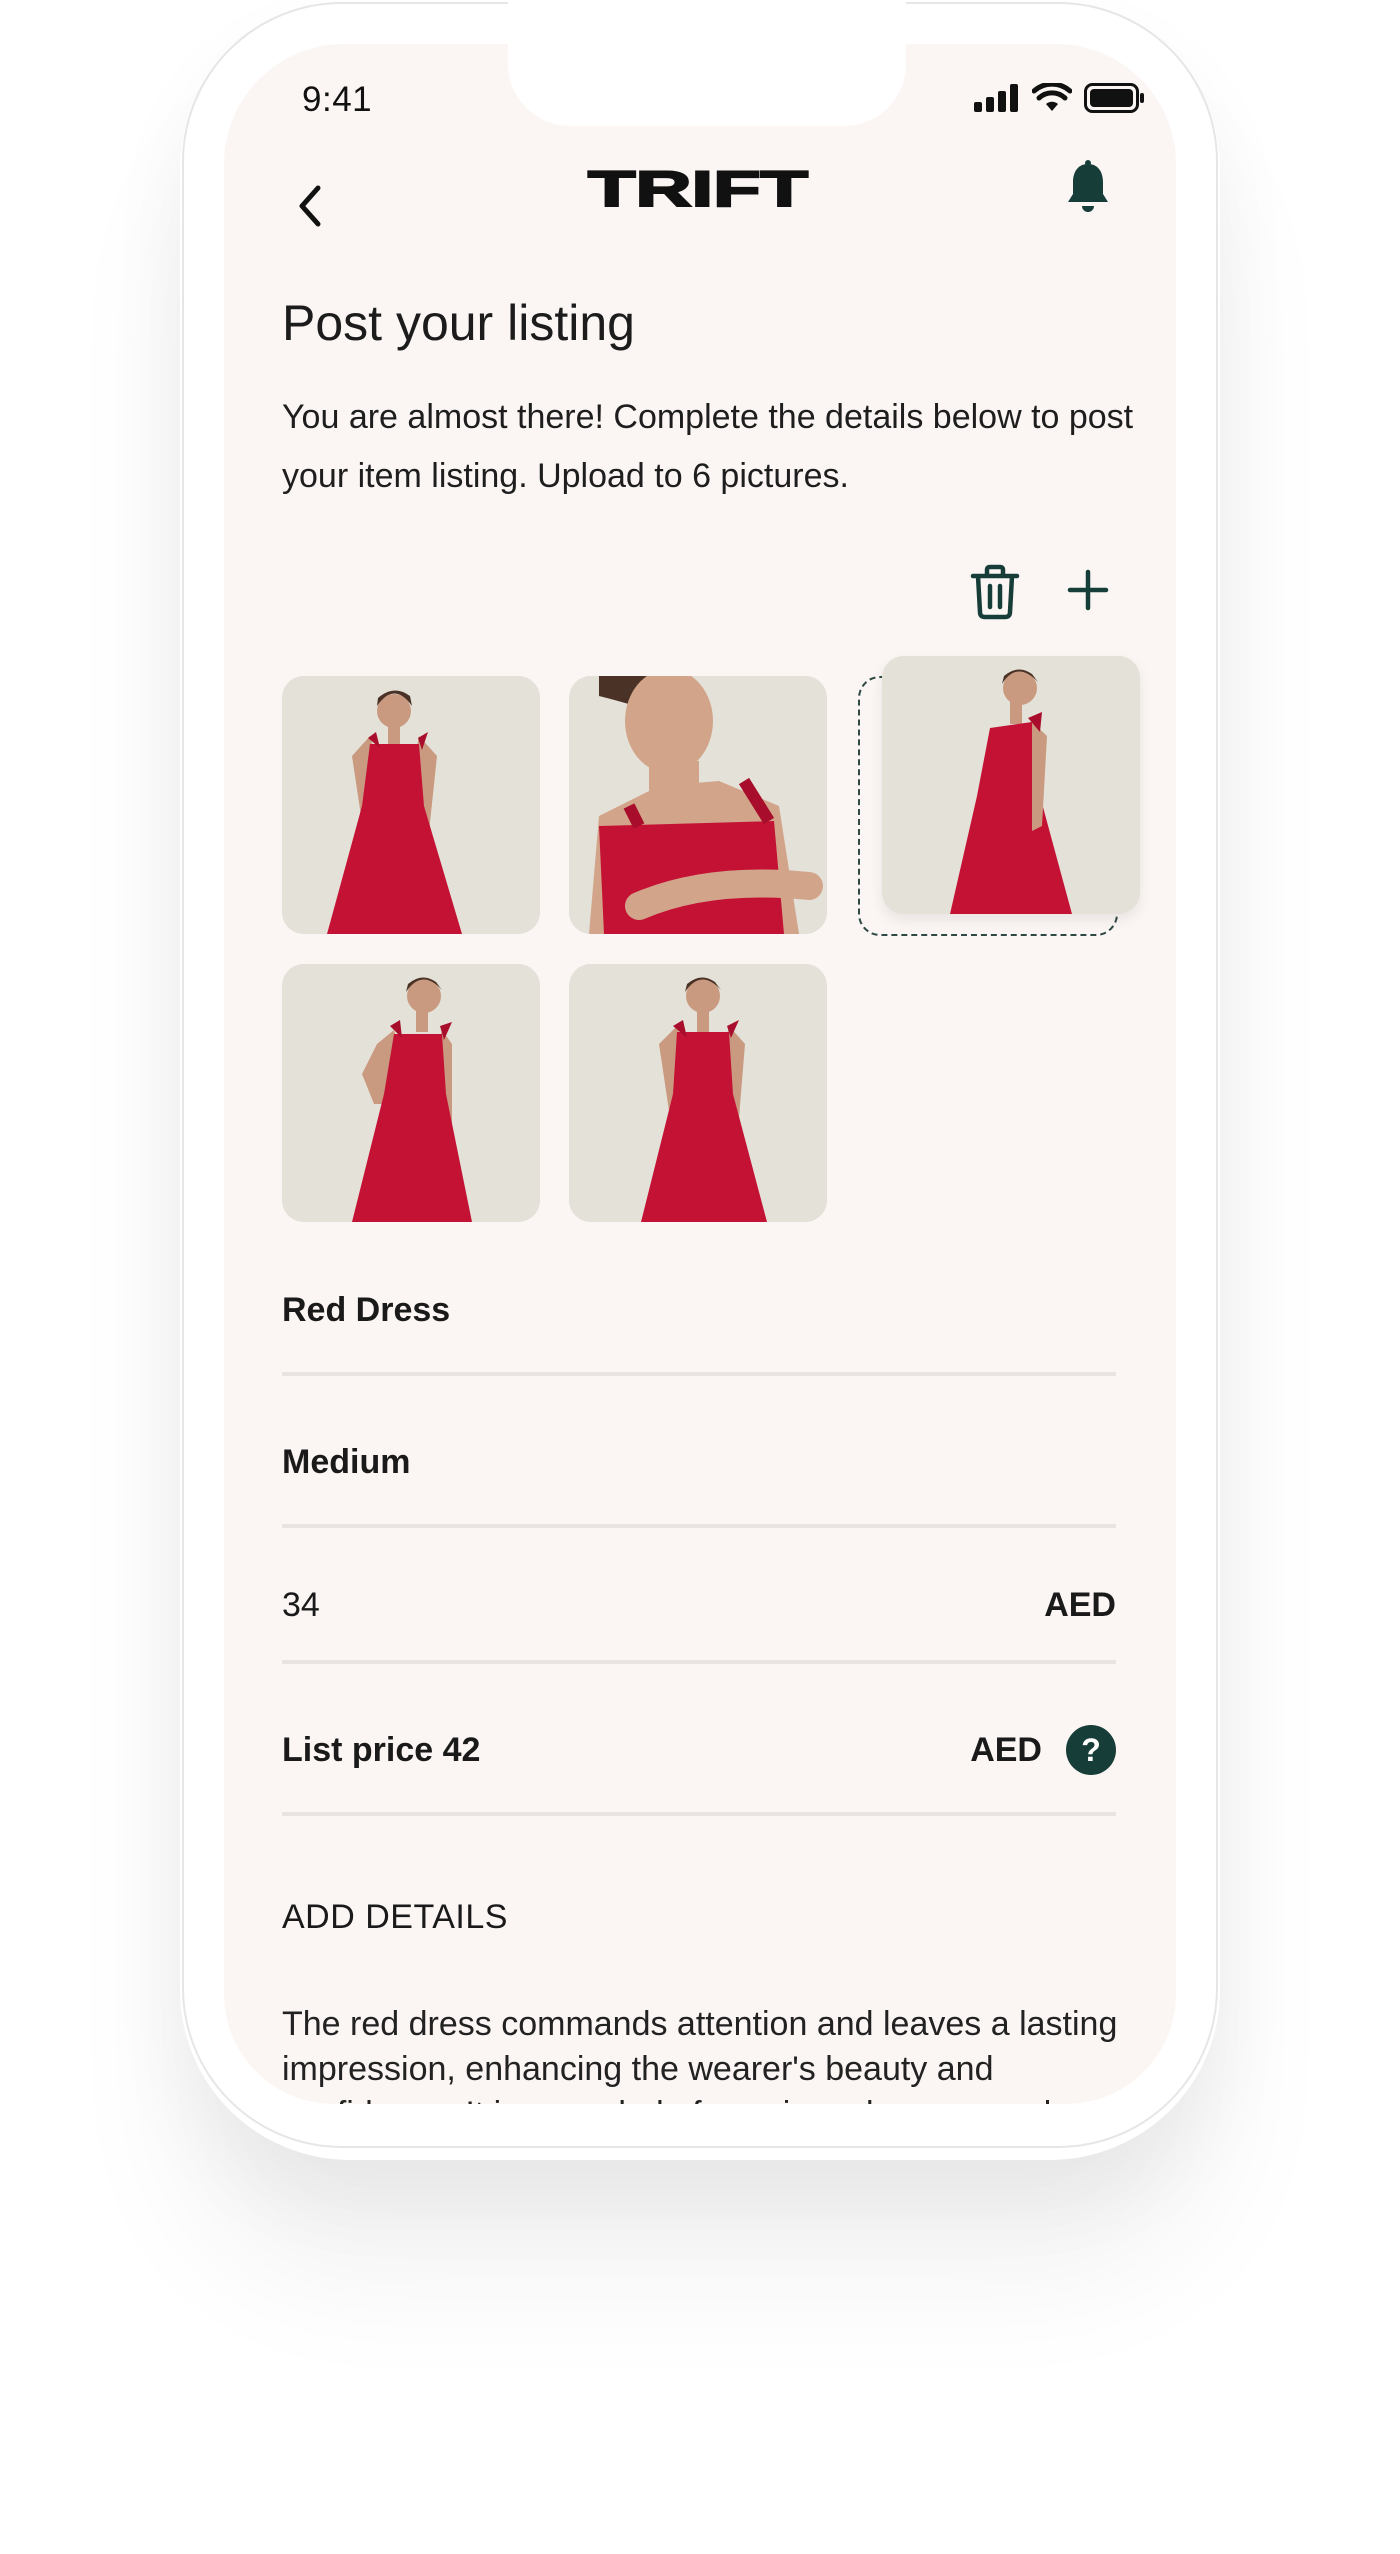 The image size is (1400, 2554). What do you see at coordinates (310, 206) in the screenshot?
I see `back-icon` at bounding box center [310, 206].